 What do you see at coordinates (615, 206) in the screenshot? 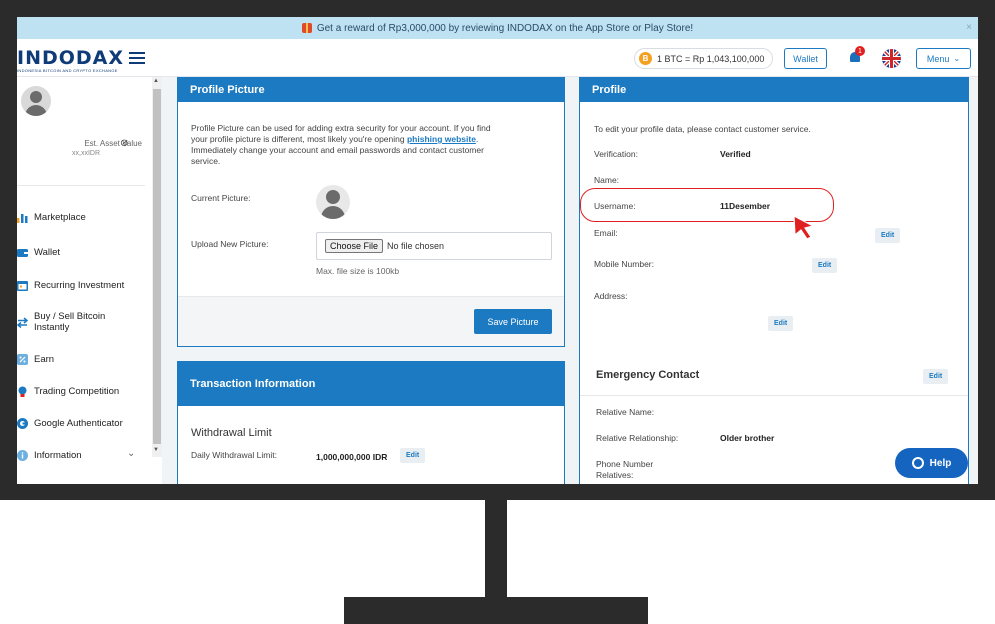
I see `username-label: Username:` at bounding box center [615, 206].